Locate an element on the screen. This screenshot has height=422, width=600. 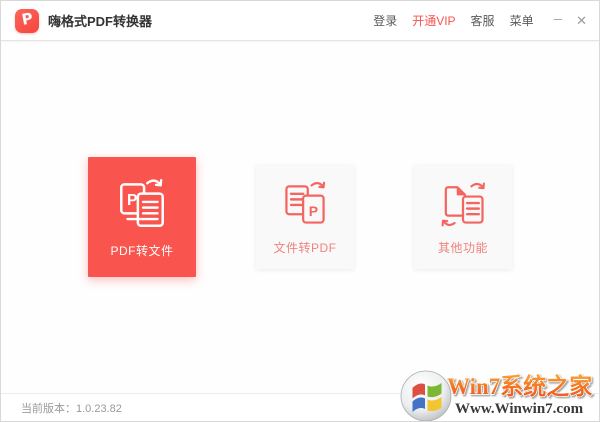
file-to-pdf-icon: P is located at coordinates (305, 204).